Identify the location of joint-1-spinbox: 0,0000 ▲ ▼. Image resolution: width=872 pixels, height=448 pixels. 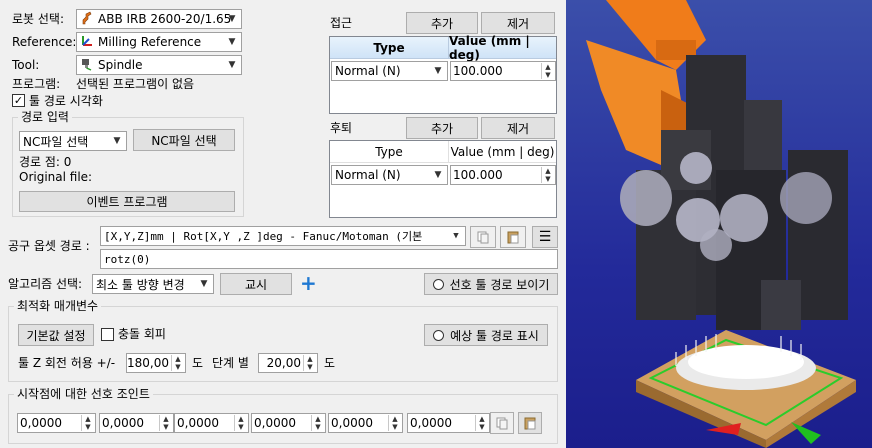
(56, 423).